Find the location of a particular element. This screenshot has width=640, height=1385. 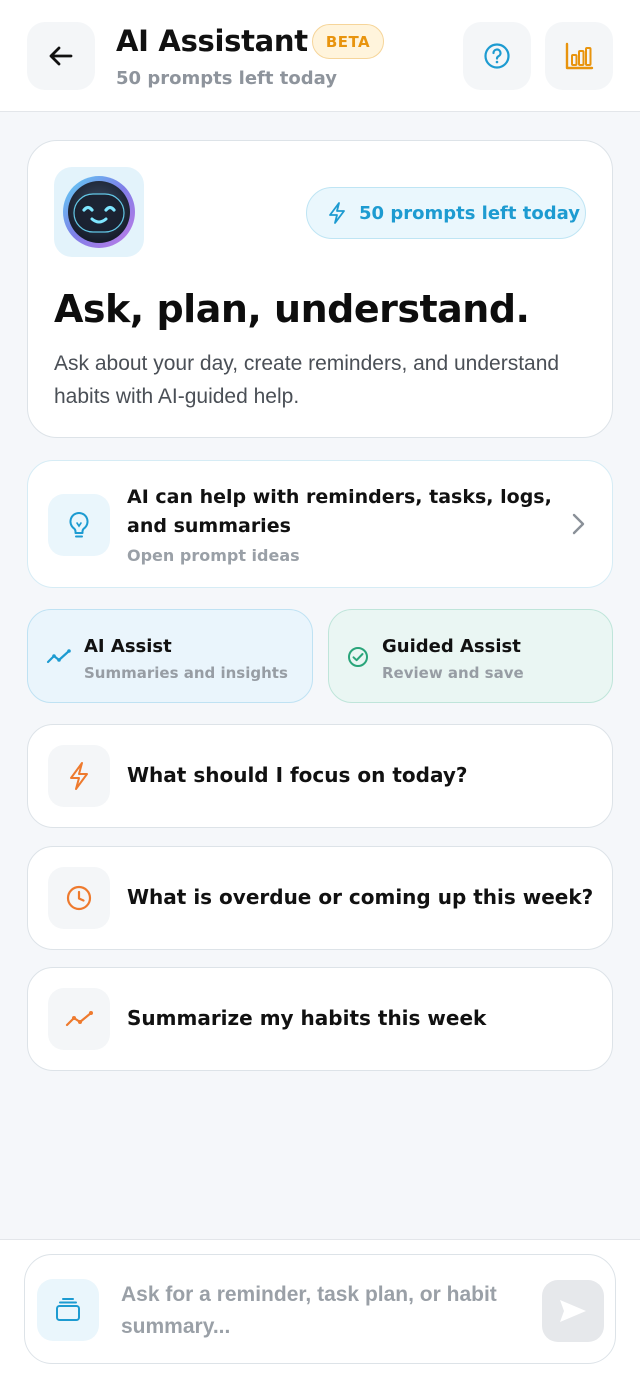

hero-title: Ask, plan, understand. is located at coordinates (292, 309).